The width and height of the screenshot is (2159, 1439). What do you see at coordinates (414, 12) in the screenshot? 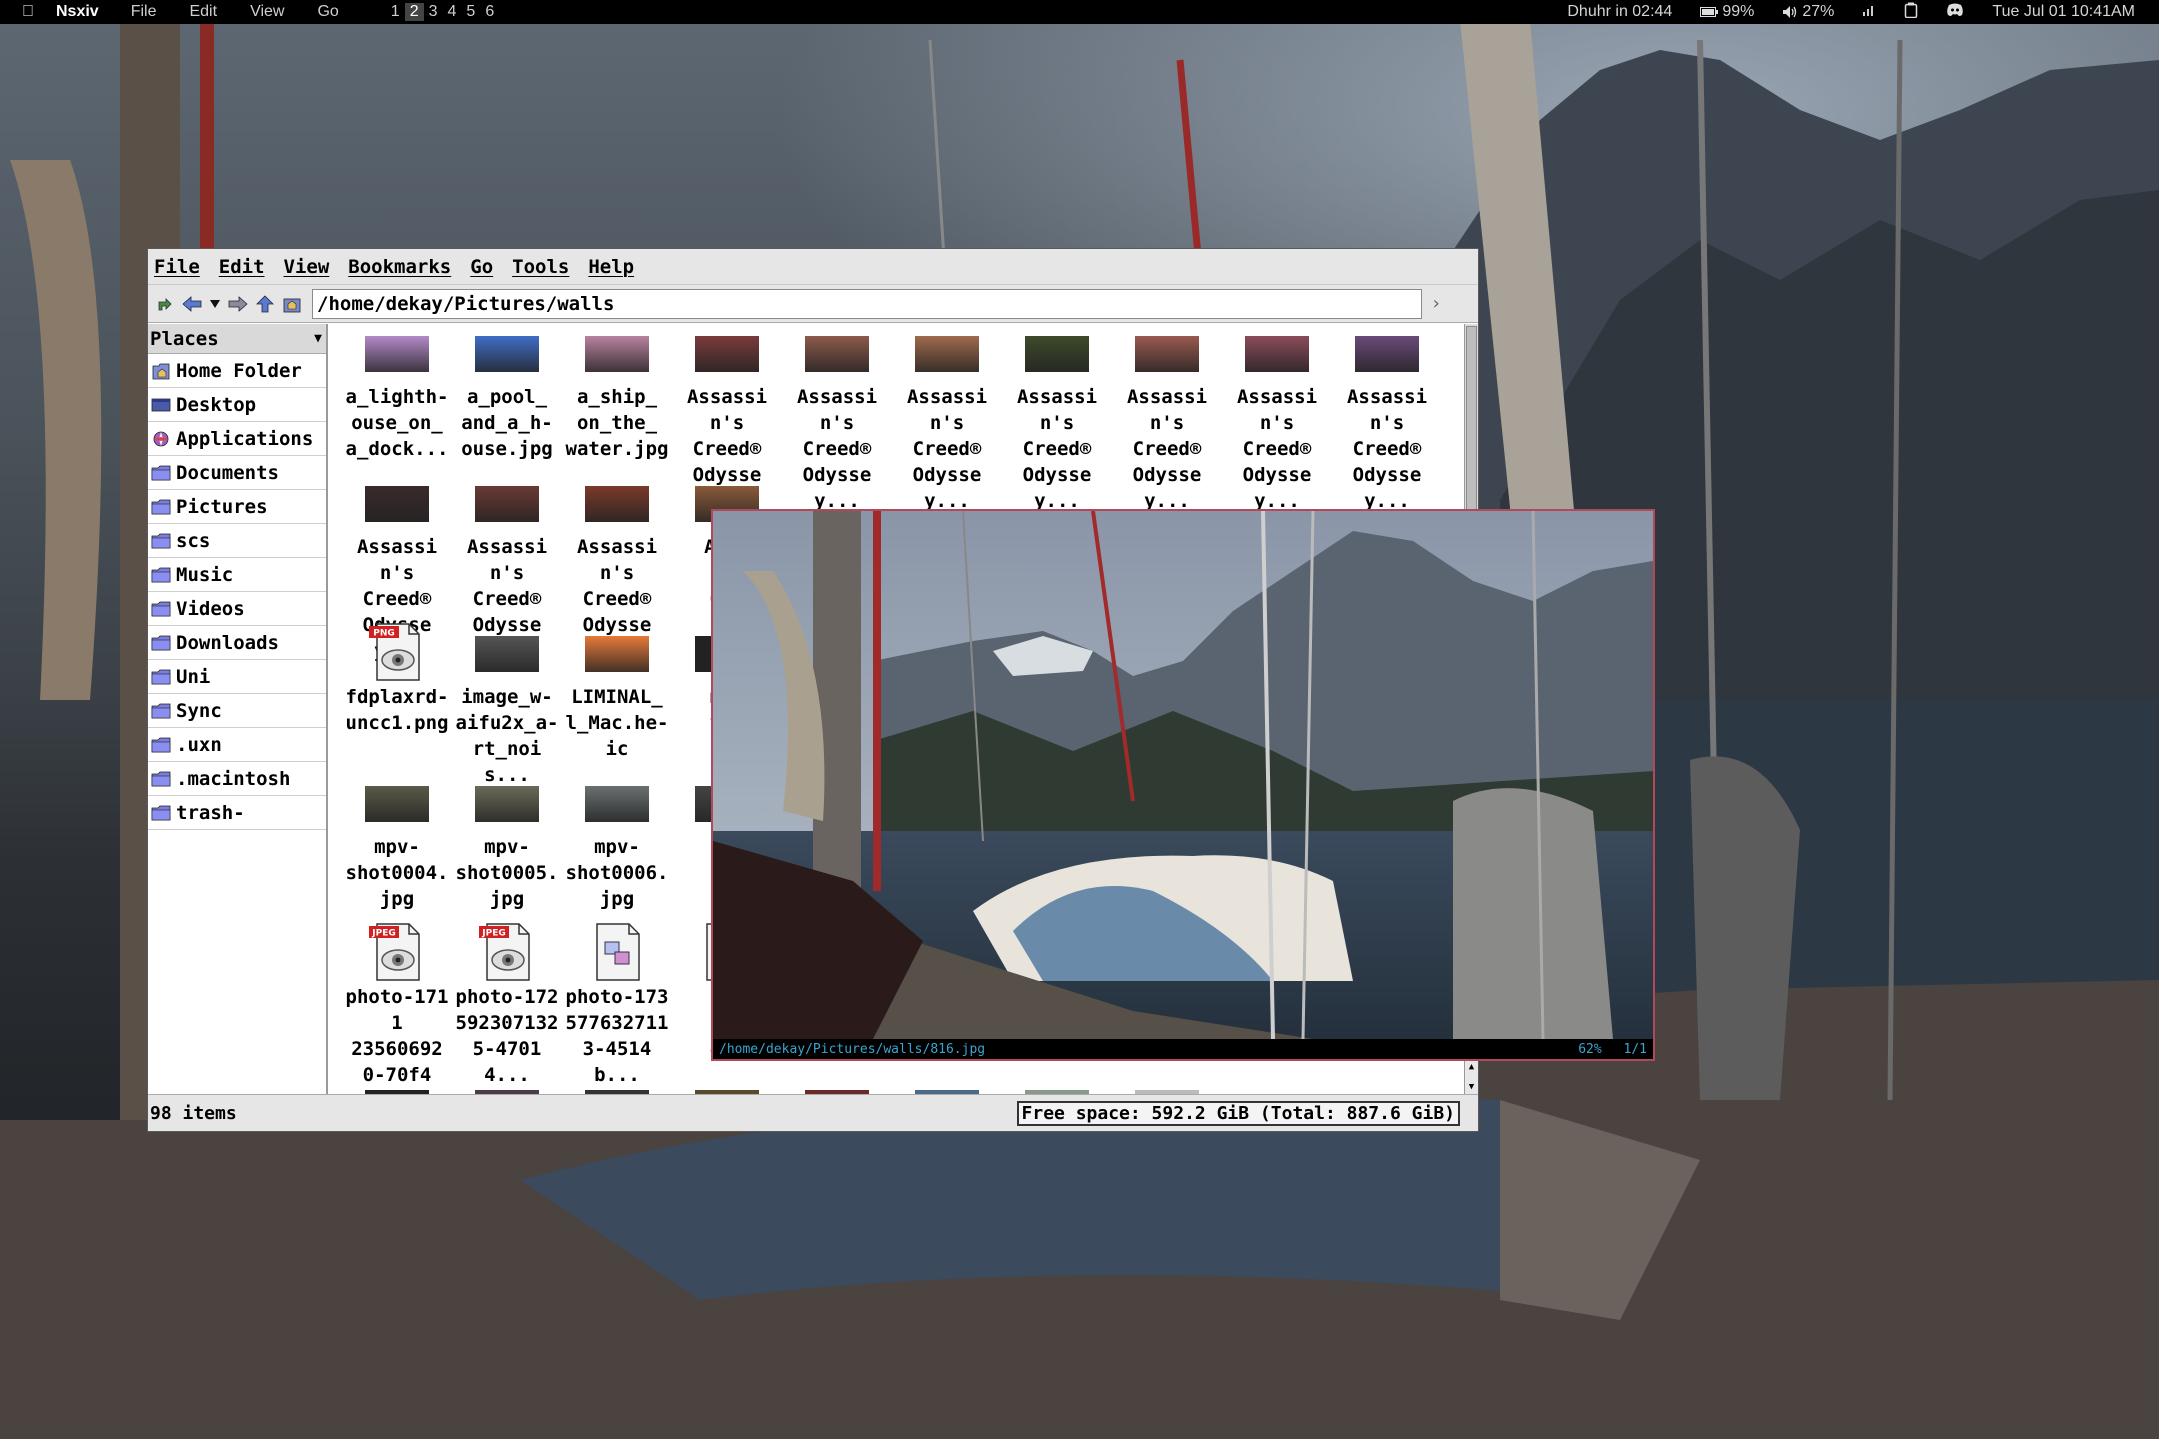
I see `workspace-2: 2` at bounding box center [414, 12].